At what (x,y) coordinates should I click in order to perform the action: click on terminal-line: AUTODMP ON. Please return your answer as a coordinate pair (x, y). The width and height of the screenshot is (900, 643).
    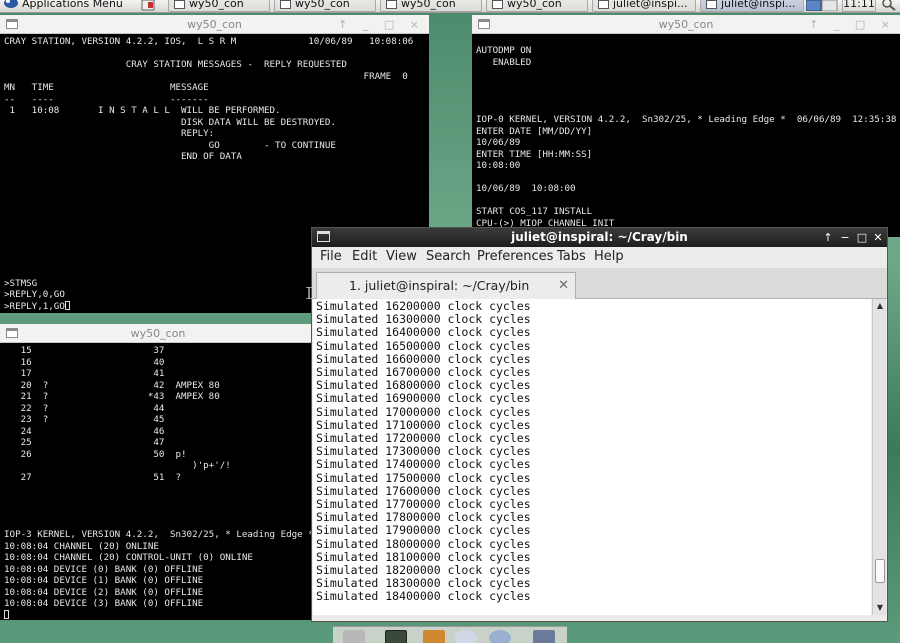
    Looking at the image, I should click on (504, 50).